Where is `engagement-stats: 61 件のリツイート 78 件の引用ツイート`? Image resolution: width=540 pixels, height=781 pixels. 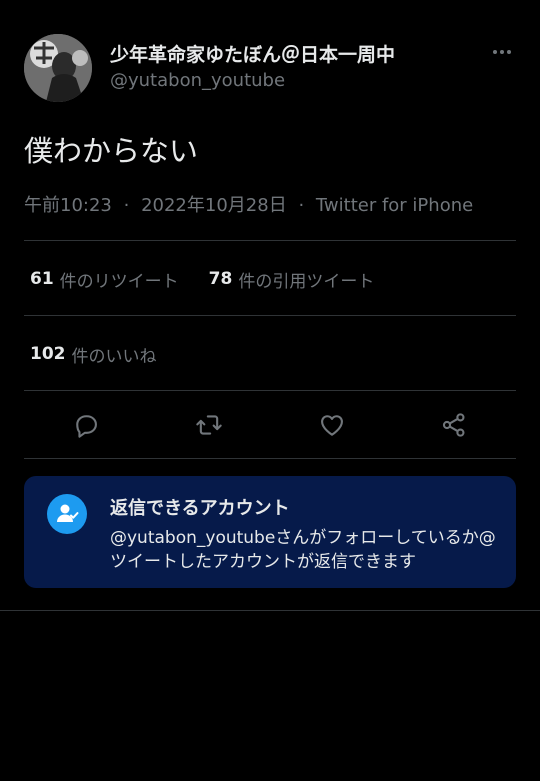
engagement-stats: 61 件のリツイート 78 件の引用ツイート is located at coordinates (202, 279).